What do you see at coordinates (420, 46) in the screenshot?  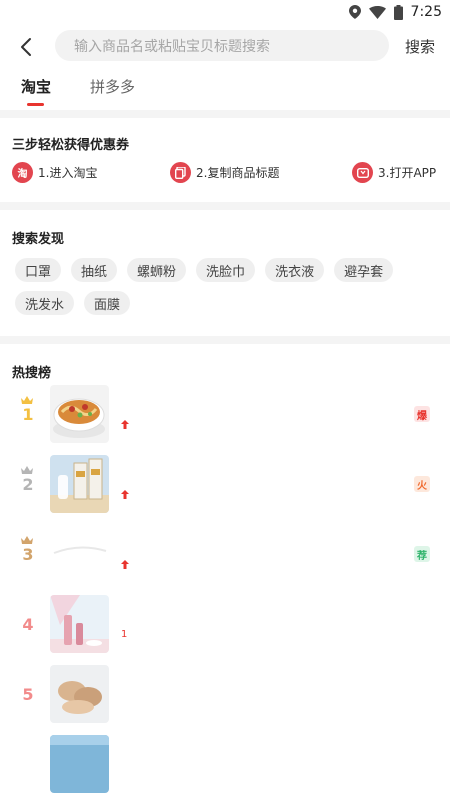 I see `search-button: 搜索` at bounding box center [420, 46].